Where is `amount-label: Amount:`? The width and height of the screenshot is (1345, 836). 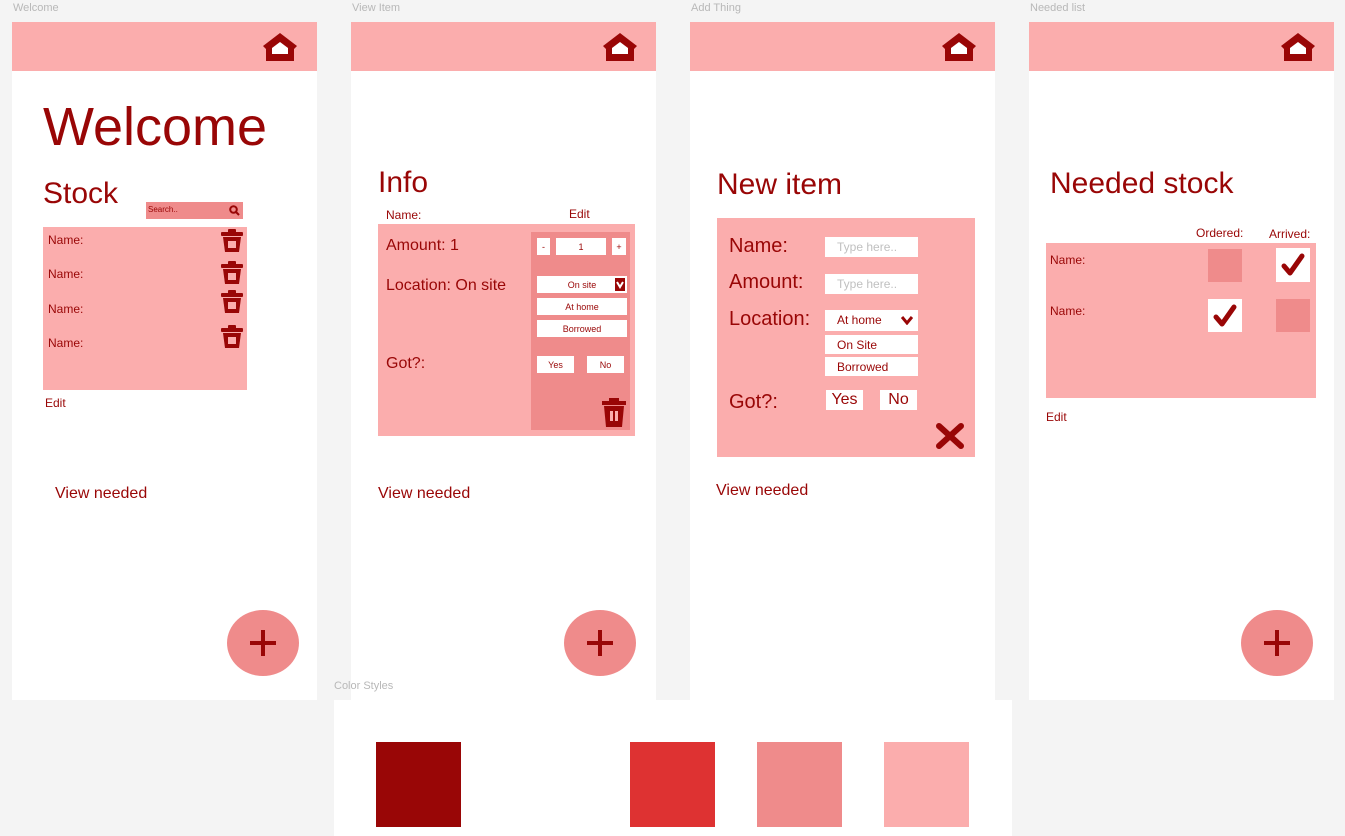
amount-label: Amount: is located at coordinates (766, 282).